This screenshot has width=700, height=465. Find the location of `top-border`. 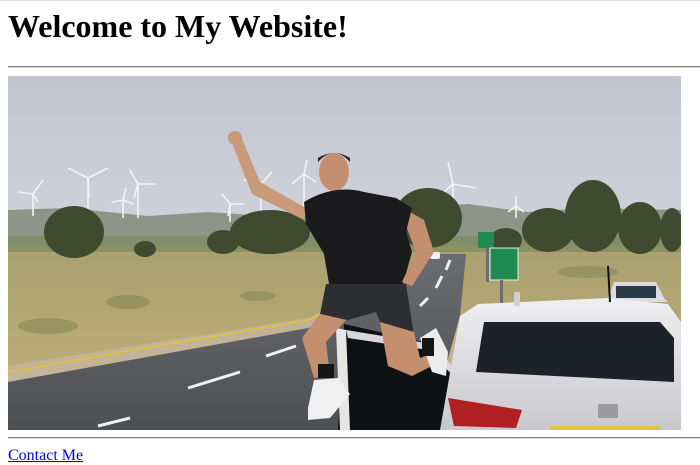

top-border is located at coordinates (350, 0).